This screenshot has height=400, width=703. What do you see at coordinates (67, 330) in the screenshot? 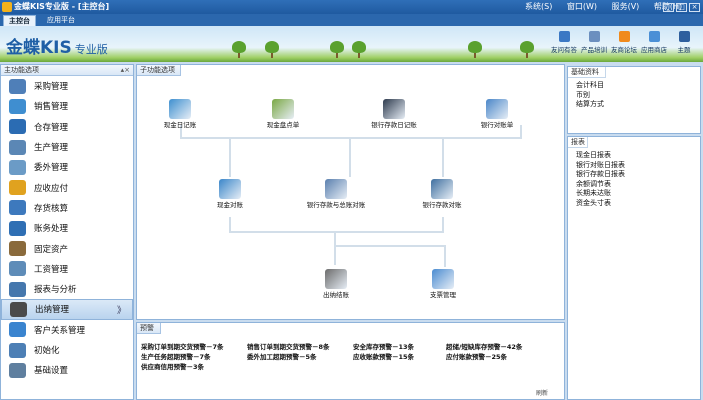
I see `nav-item-crm: 客户关系管理` at bounding box center [67, 330].